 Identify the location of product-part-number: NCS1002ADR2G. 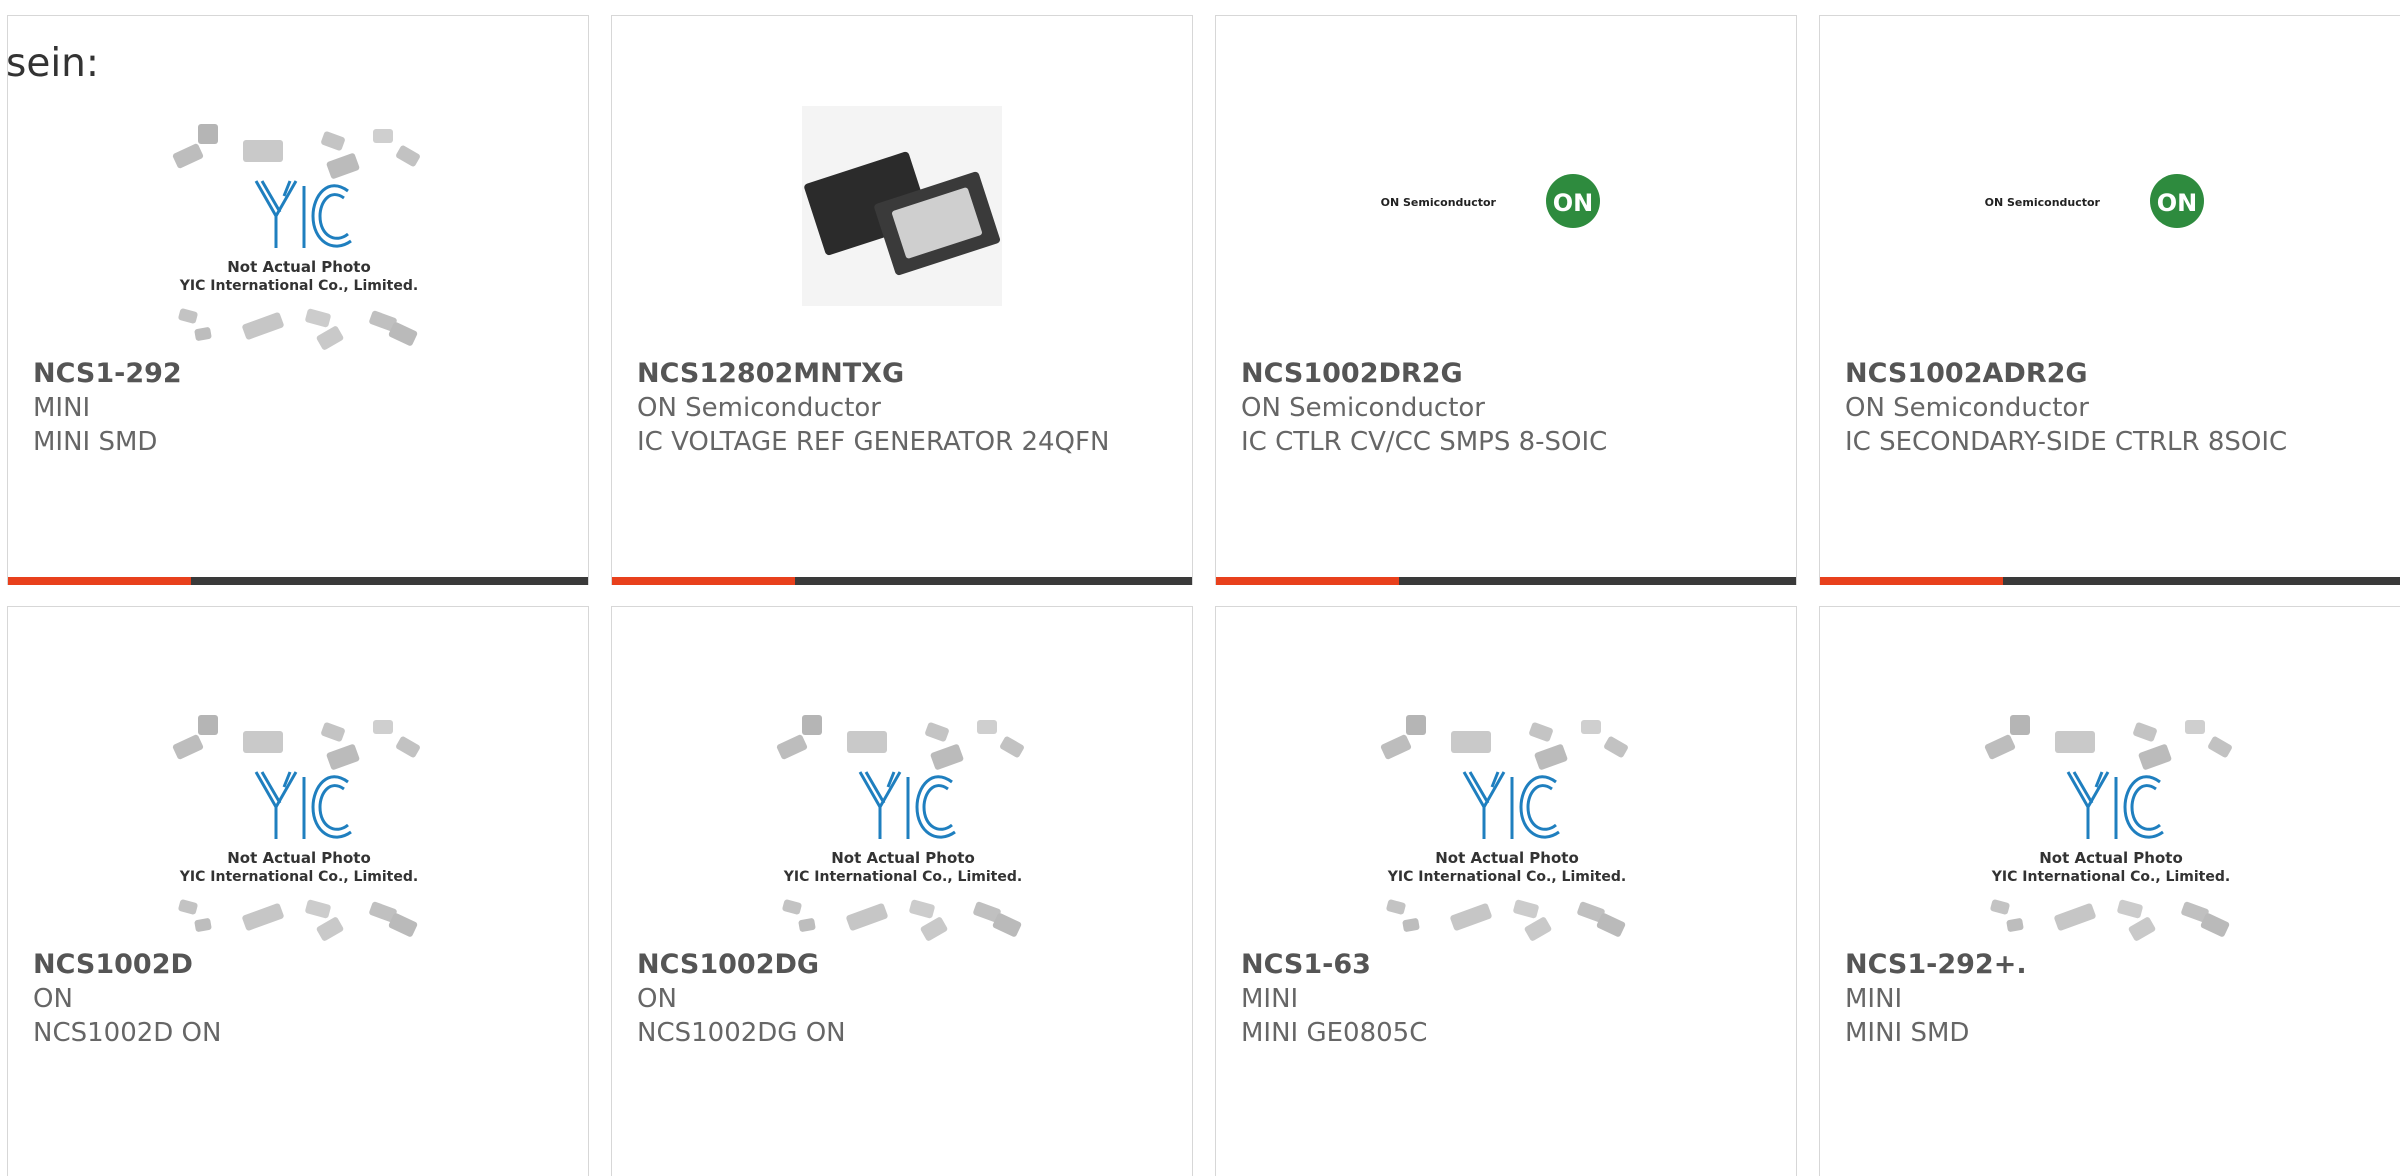
(2107, 374).